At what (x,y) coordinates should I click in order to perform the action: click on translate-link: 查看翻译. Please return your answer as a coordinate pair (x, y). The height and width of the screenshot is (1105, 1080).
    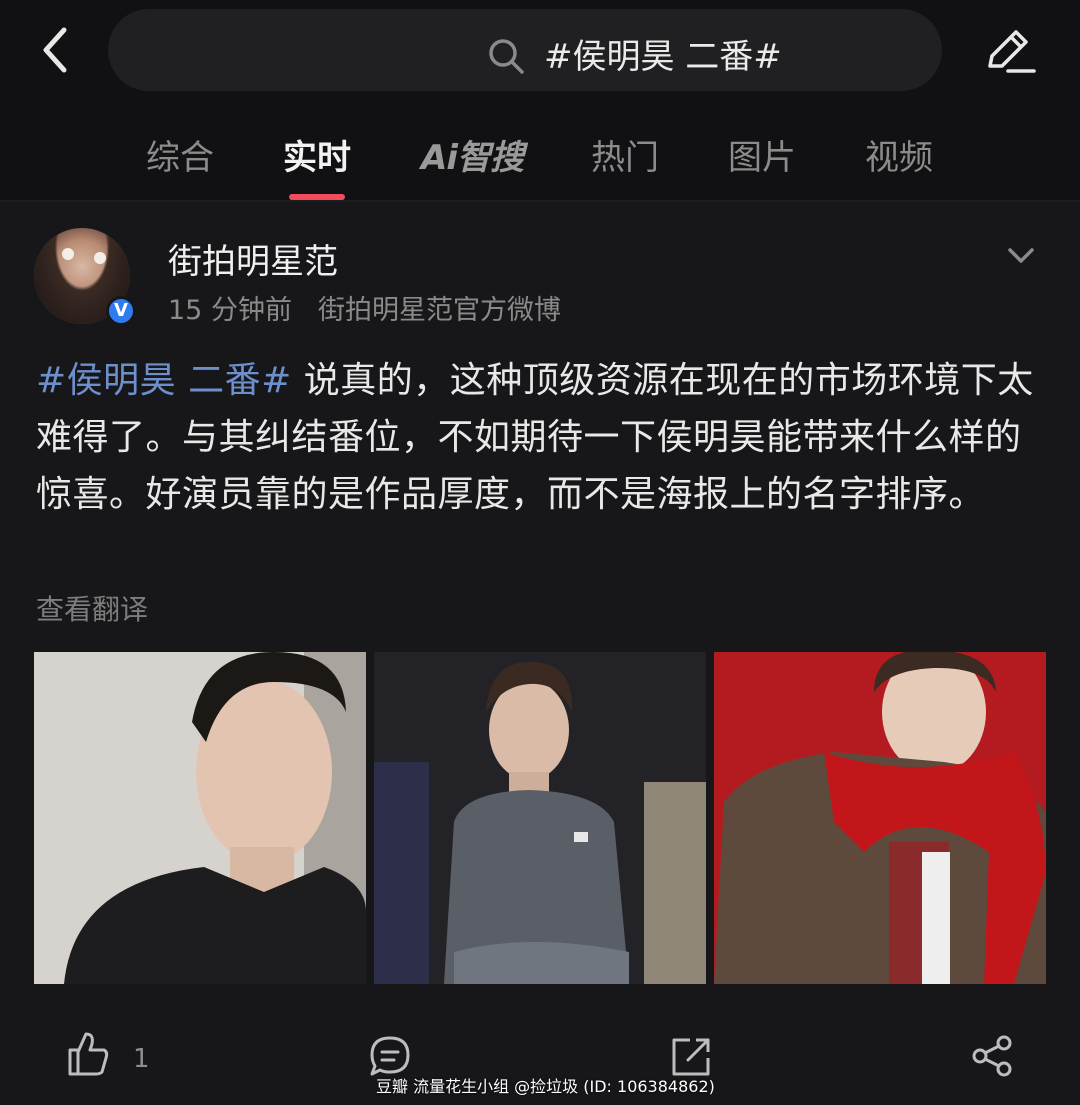
    Looking at the image, I should click on (92, 608).